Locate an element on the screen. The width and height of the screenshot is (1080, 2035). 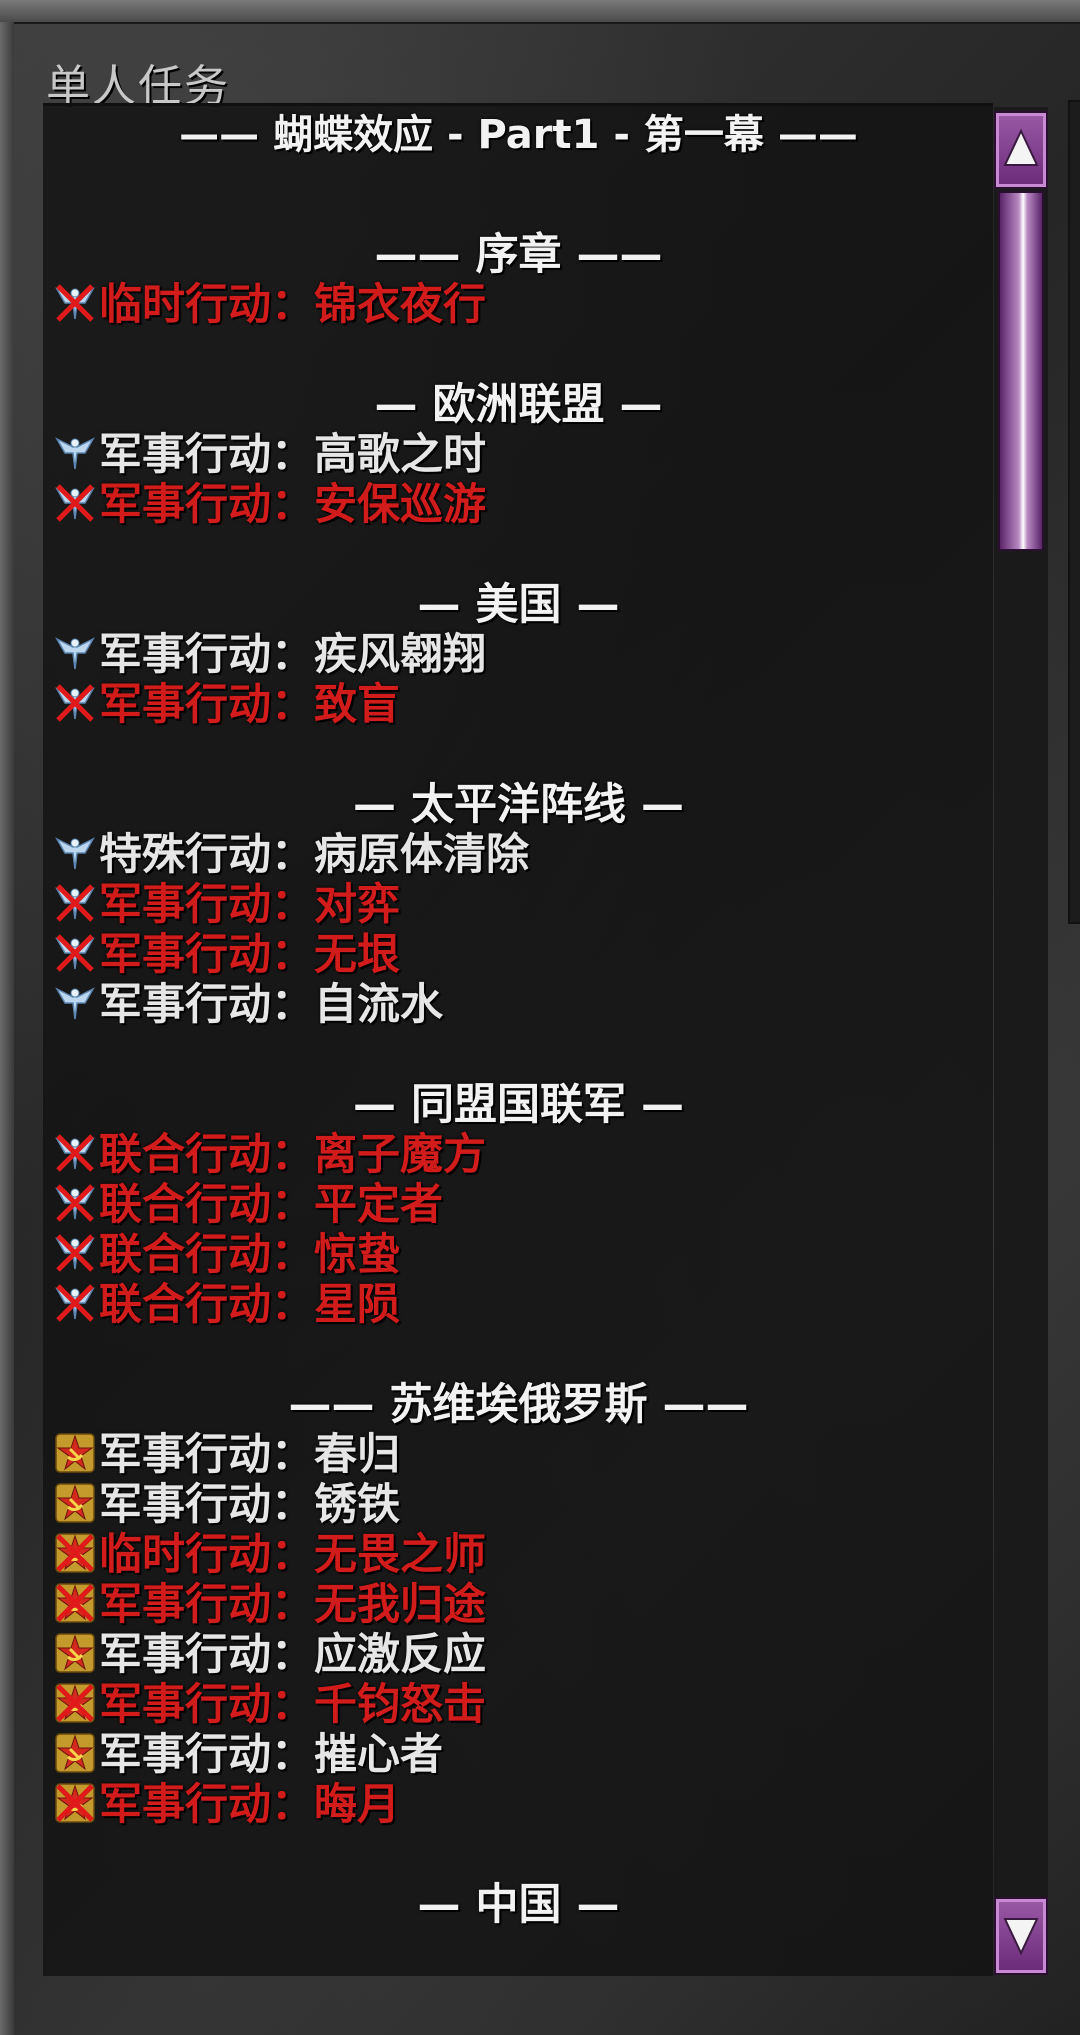
mission-list-item: 军事行动：致盲 is located at coordinates (226, 705).